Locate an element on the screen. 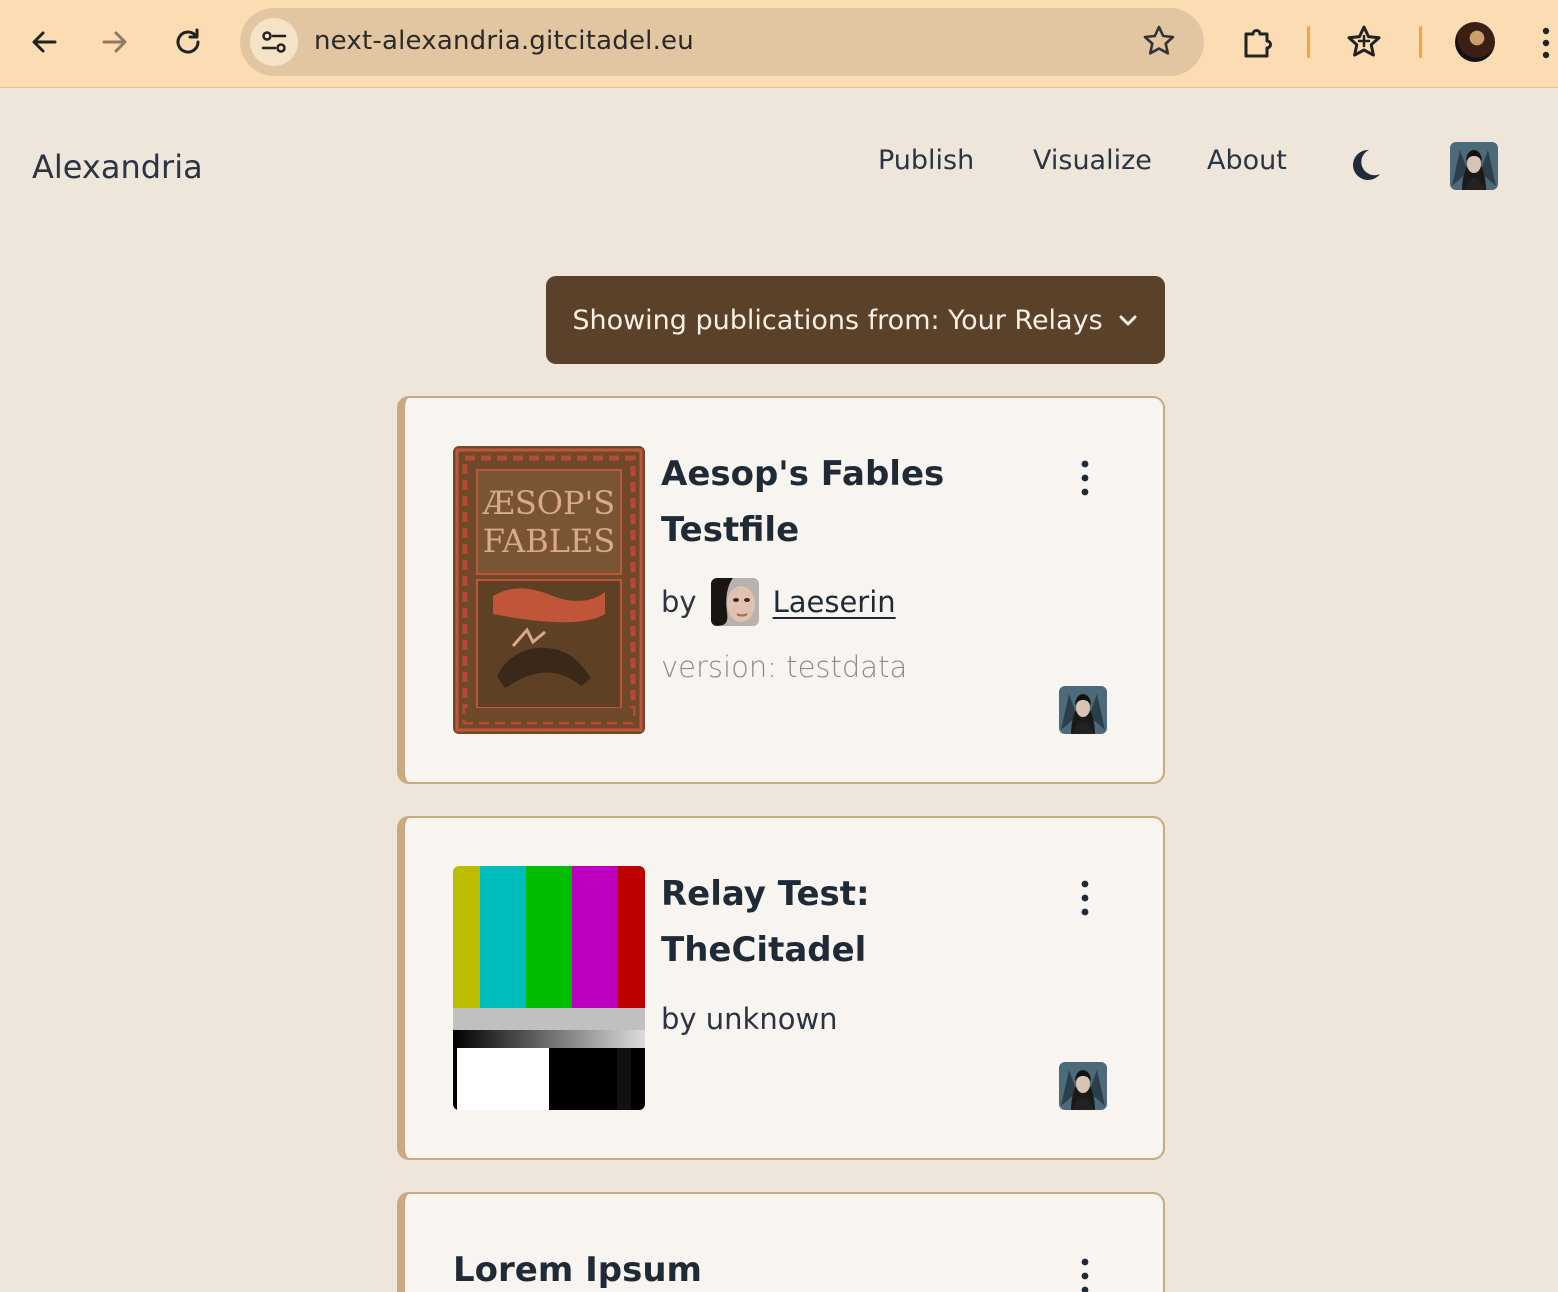 Image resolution: width=1558 pixels, height=1292 pixels. title-line: Relay Test: is located at coordinates (765, 894).